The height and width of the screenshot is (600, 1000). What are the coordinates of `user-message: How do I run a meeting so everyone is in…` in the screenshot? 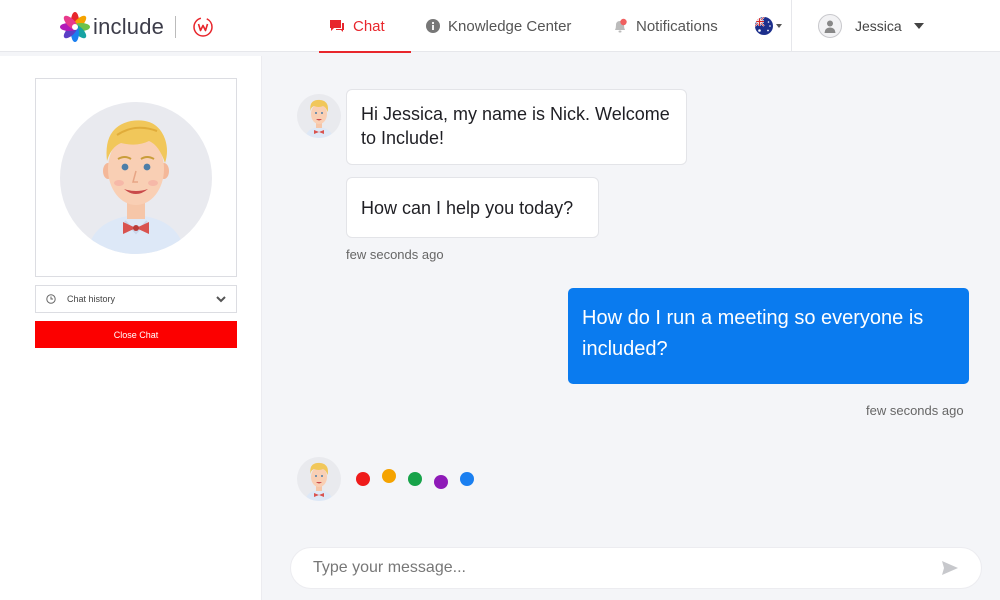 It's located at (768, 336).